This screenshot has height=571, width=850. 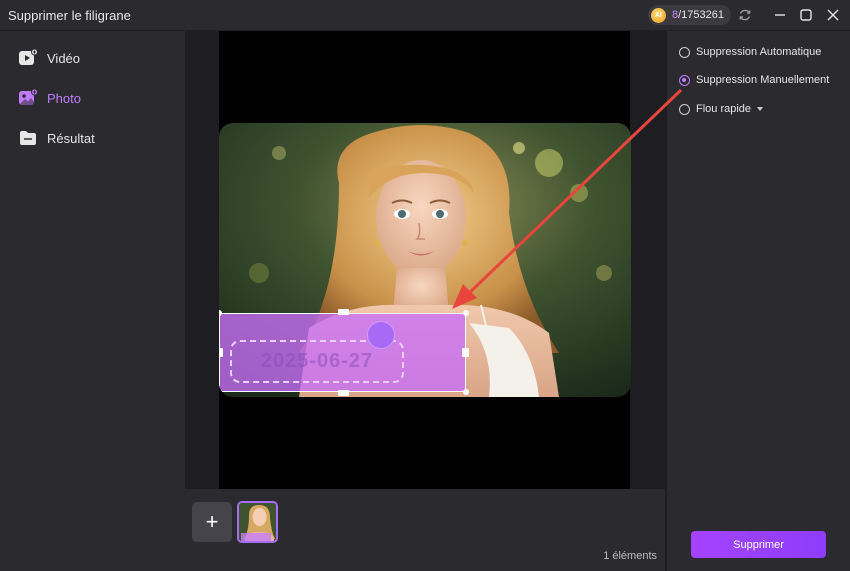 What do you see at coordinates (806, 15) in the screenshot?
I see `maximize-button` at bounding box center [806, 15].